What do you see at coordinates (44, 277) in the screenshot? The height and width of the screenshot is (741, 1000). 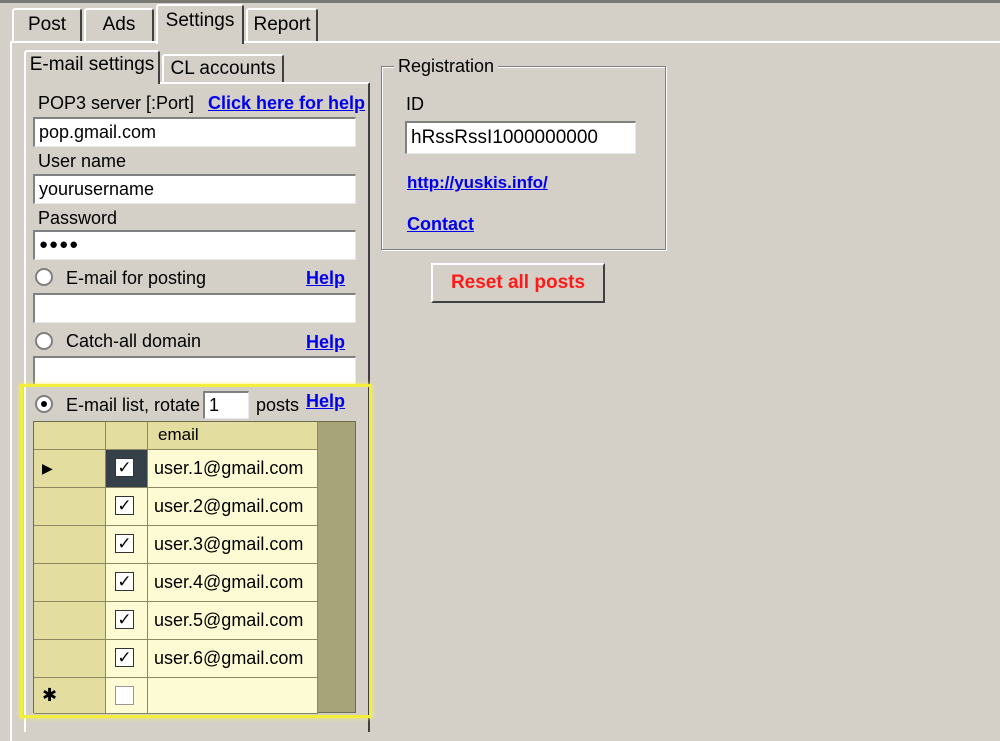 I see `email-posting-radio` at bounding box center [44, 277].